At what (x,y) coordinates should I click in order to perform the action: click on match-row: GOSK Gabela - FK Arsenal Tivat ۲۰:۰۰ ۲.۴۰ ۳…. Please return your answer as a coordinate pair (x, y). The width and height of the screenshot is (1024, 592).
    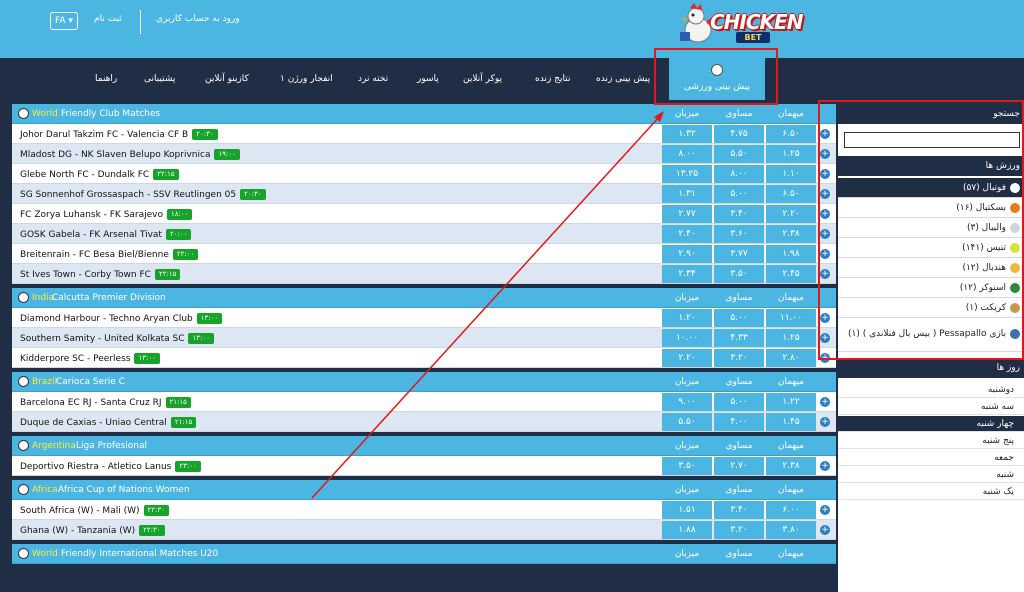
    Looking at the image, I should click on (424, 234).